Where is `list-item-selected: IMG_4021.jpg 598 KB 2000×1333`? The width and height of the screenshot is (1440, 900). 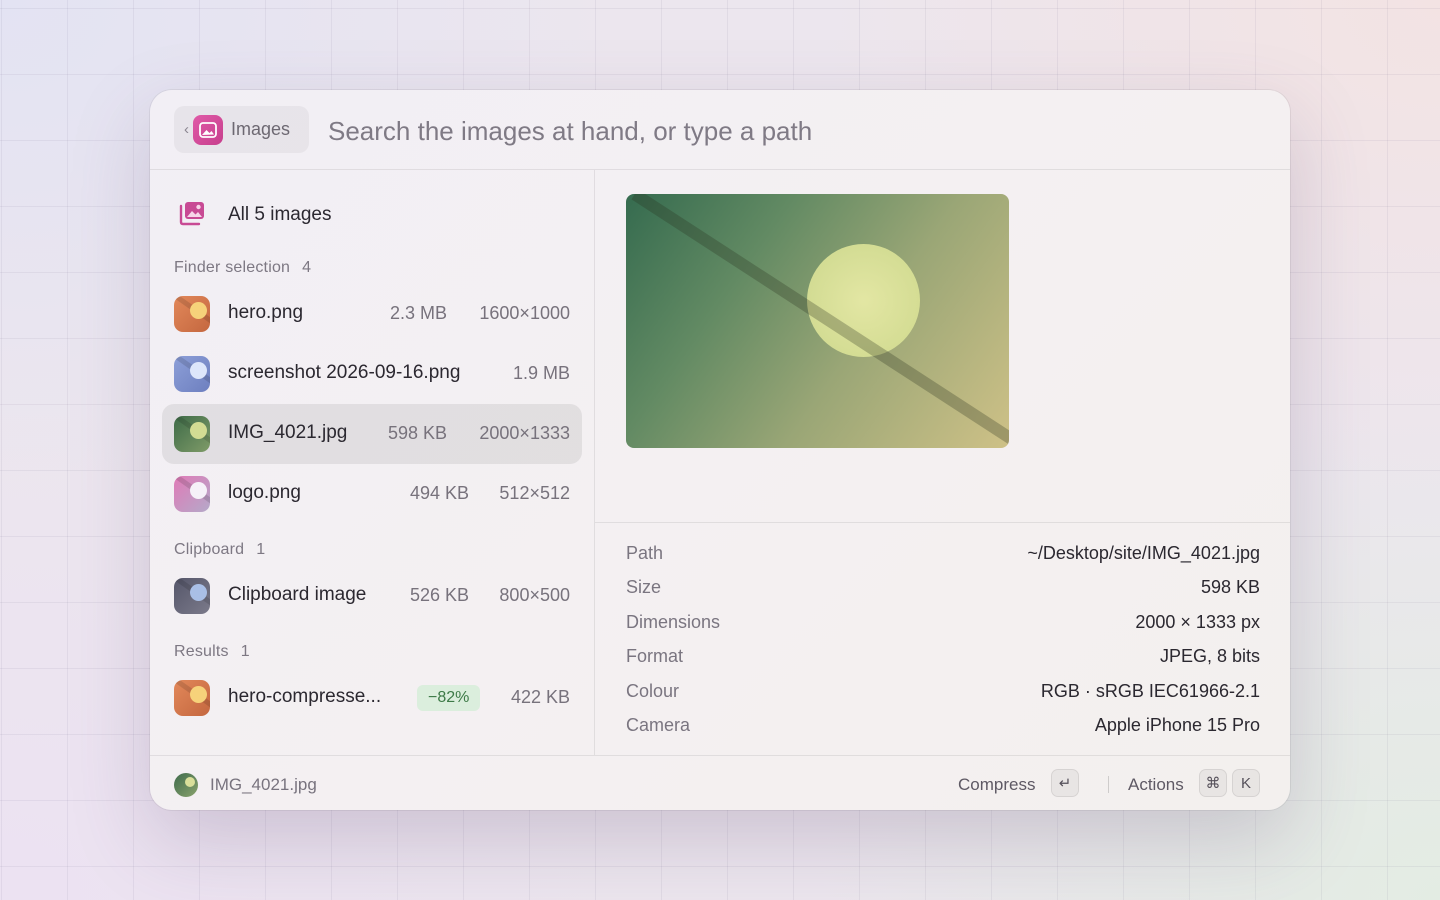 list-item-selected: IMG_4021.jpg 598 KB 2000×1333 is located at coordinates (372, 434).